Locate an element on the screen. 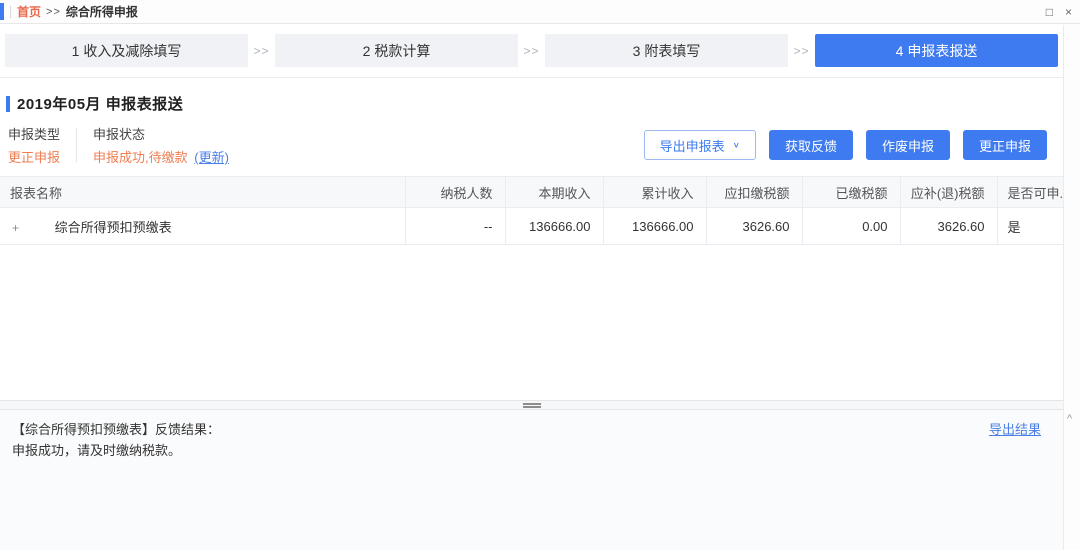 The image size is (1080, 550). page-title: 2019年05月 申报表报送 is located at coordinates (100, 104).